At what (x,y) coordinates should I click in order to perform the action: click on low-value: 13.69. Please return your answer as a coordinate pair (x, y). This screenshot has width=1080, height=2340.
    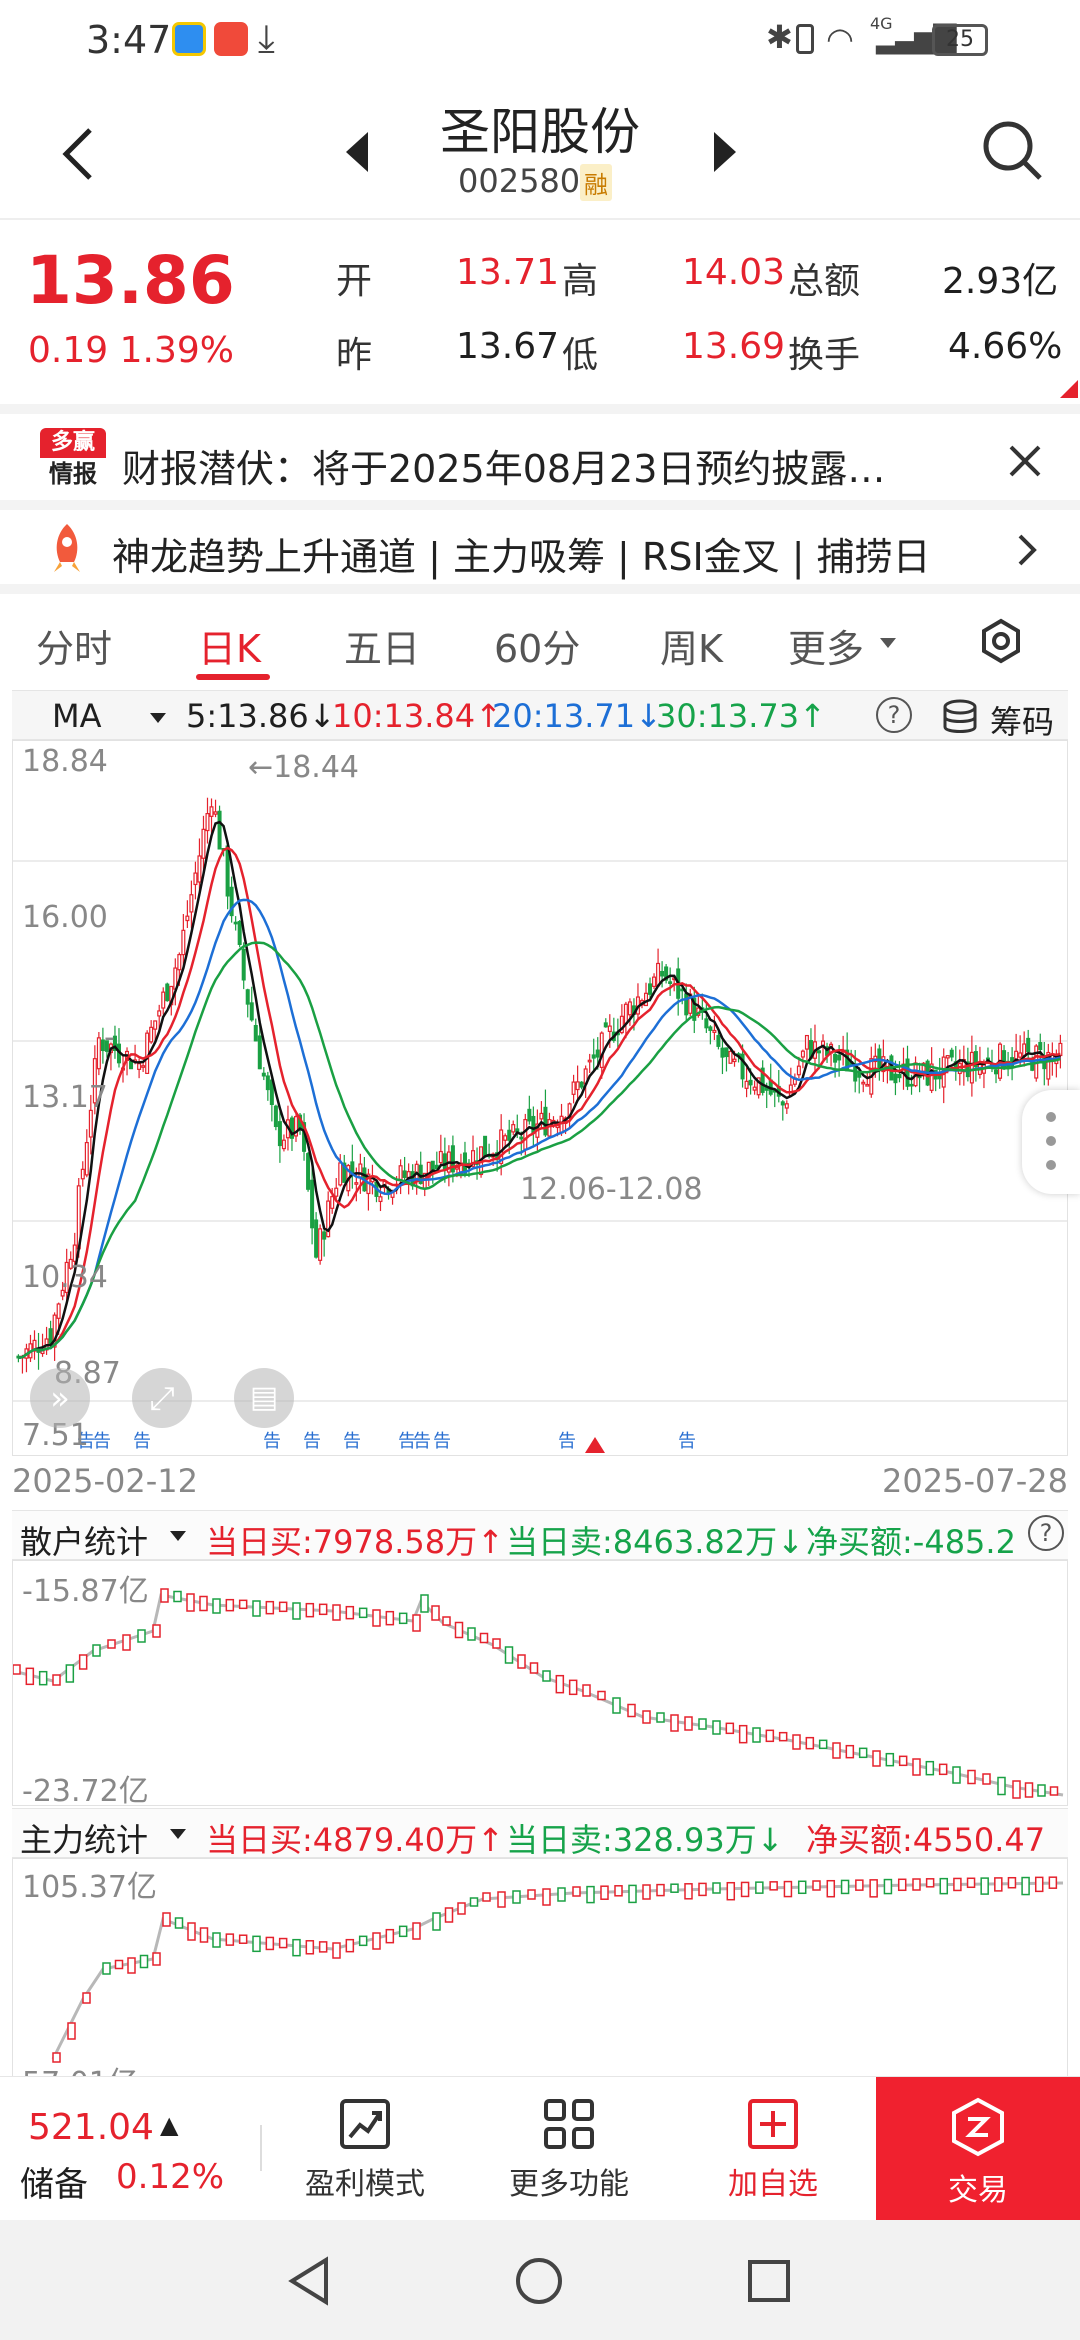
    Looking at the image, I should click on (734, 346).